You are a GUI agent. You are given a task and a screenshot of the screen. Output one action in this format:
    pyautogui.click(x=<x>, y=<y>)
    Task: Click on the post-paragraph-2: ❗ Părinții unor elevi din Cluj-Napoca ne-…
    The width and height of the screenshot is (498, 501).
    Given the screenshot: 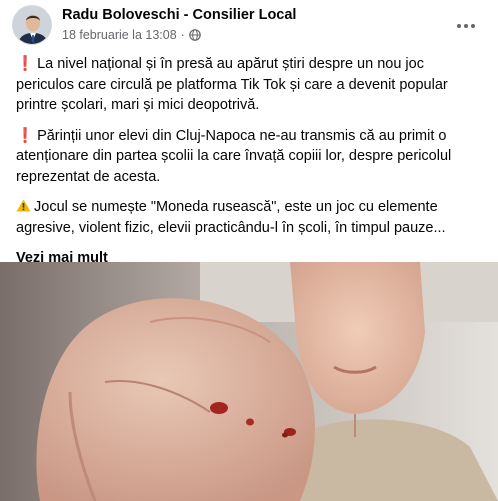 What is the action you would take?
    pyautogui.click(x=251, y=157)
    